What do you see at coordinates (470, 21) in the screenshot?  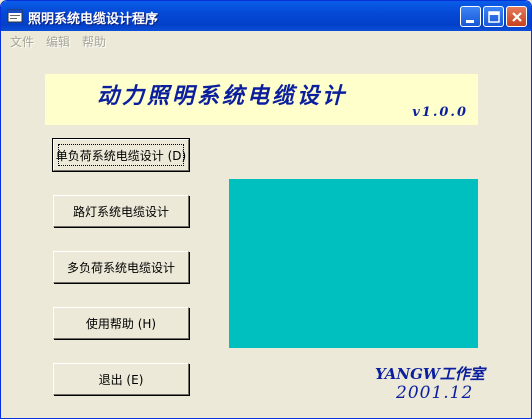 I see `minimize-icon` at bounding box center [470, 21].